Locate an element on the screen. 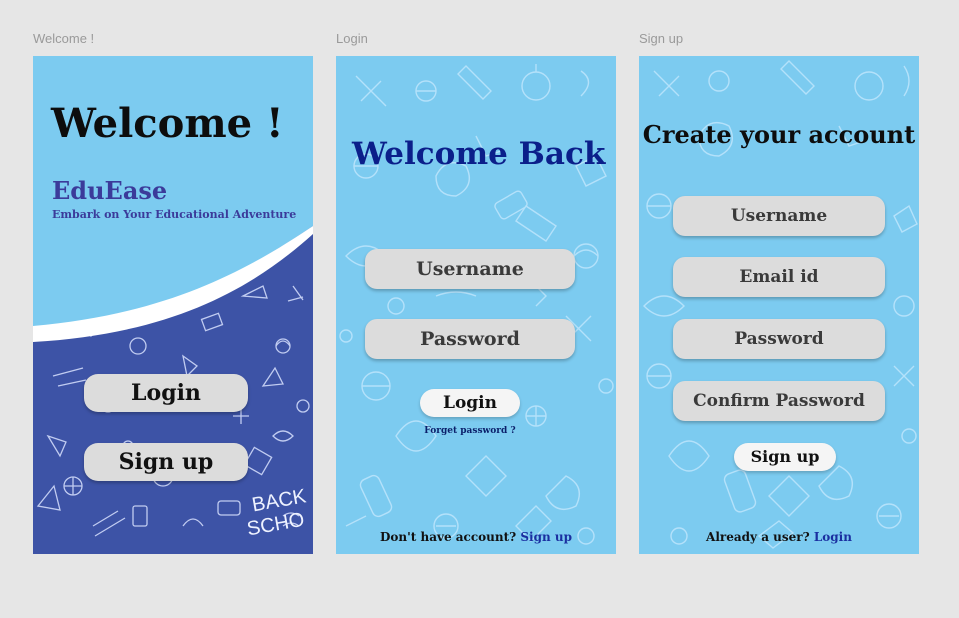 This screenshot has height=618, width=959. login-link: Login is located at coordinates (833, 537).